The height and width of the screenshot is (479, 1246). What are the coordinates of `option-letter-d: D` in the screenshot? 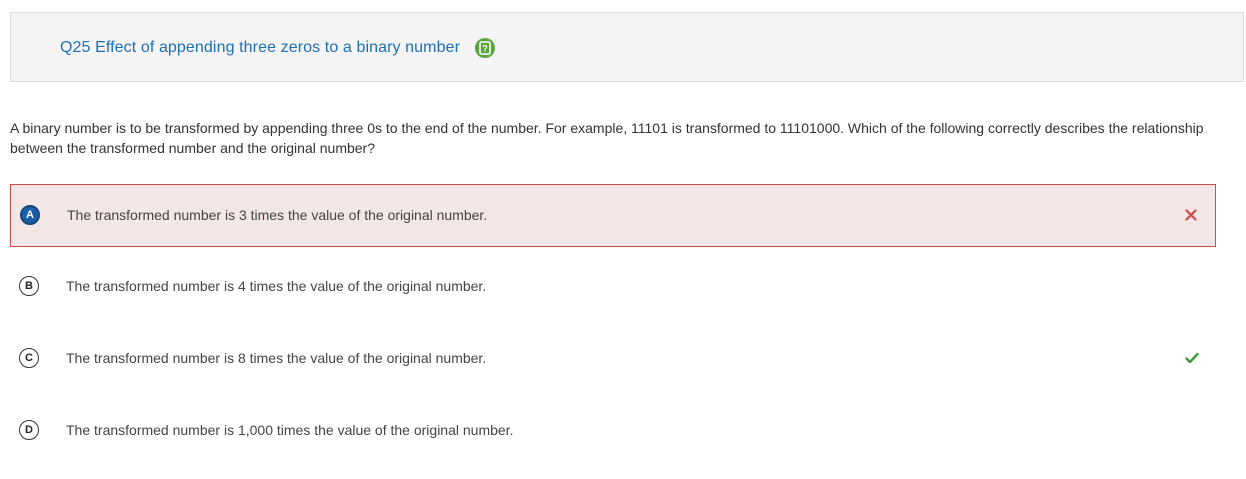 It's located at (29, 430).